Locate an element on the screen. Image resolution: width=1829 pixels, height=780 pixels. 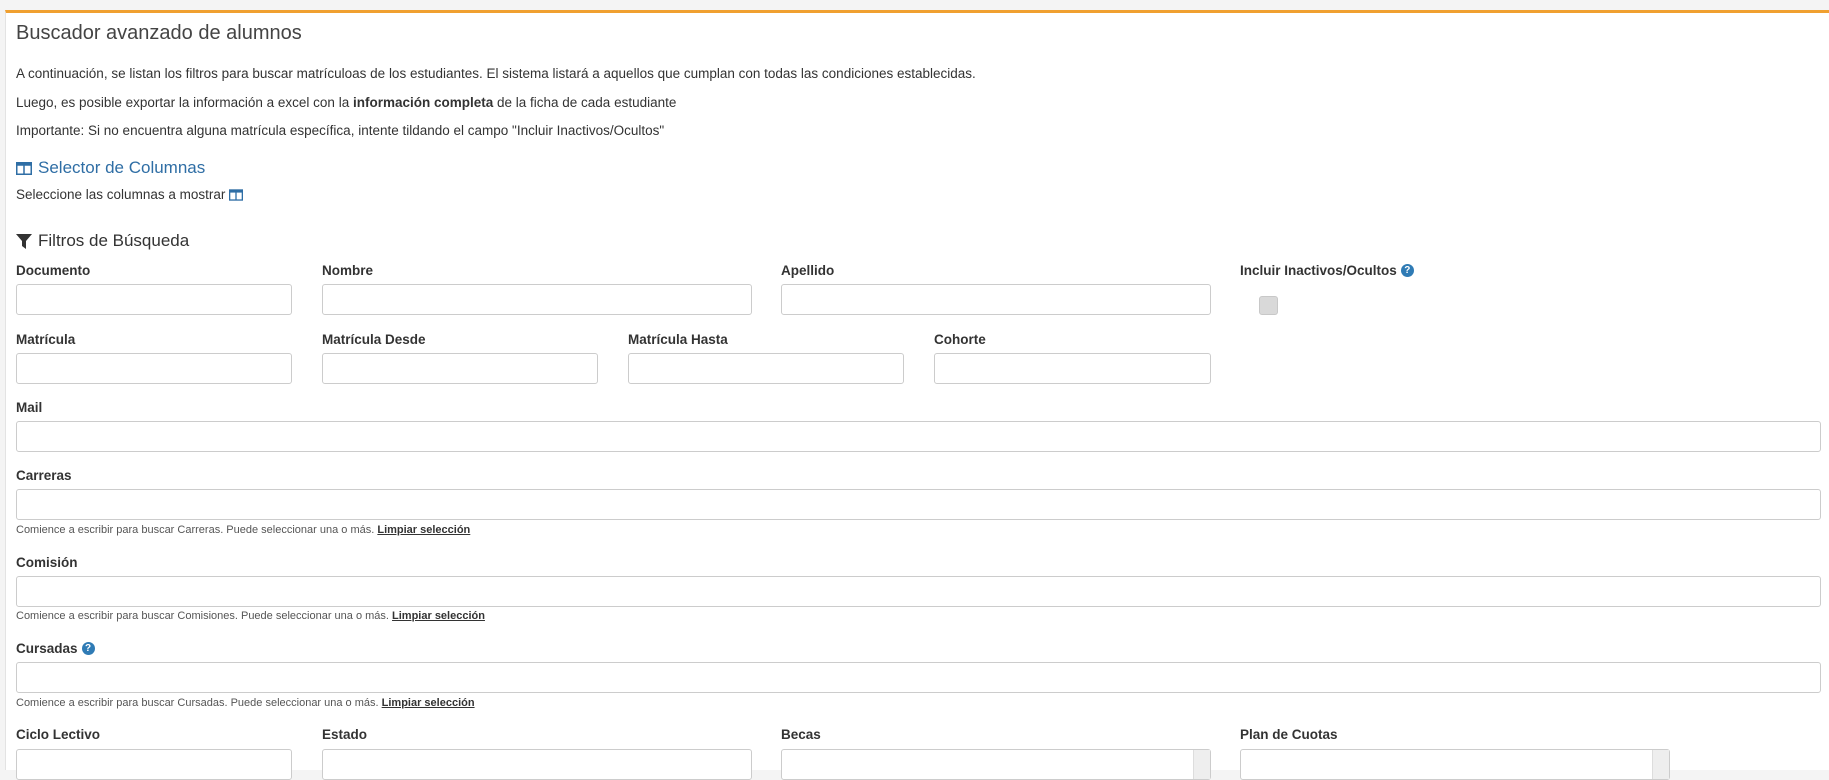
column-selector-heading: Selector de Columnas is located at coordinates (110, 168).